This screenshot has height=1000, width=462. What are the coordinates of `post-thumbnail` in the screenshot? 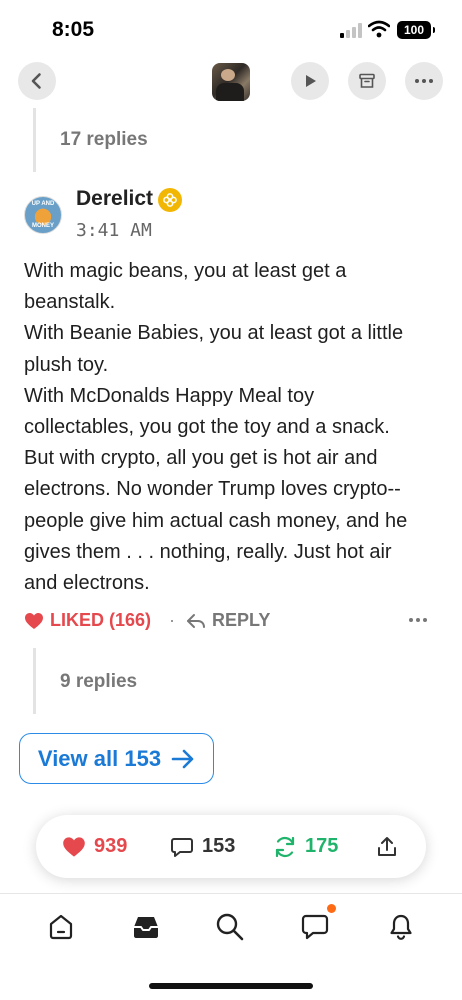 It's located at (231, 82).